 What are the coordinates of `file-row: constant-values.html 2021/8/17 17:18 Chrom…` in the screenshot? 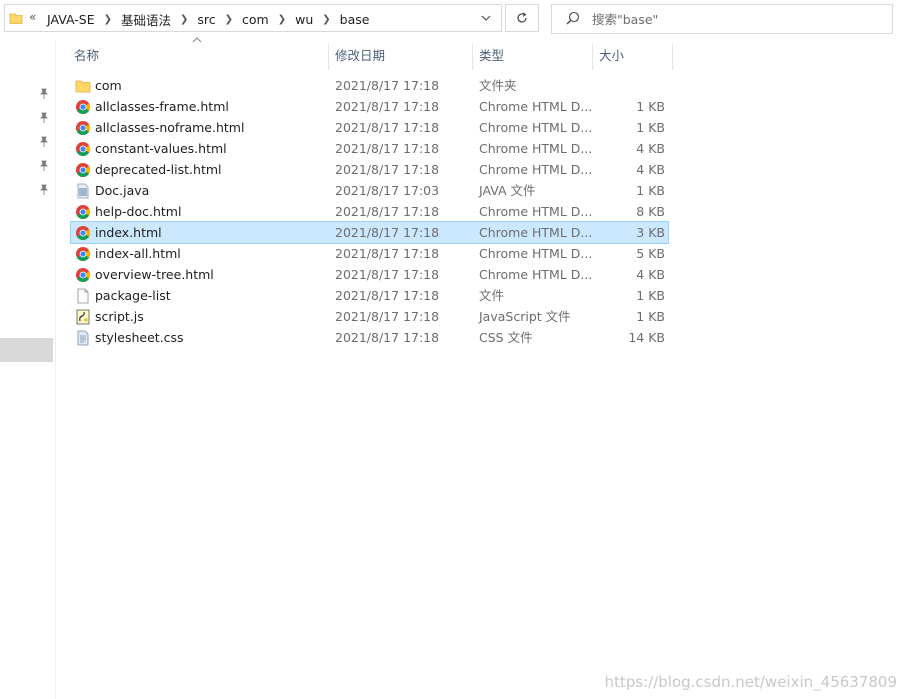 It's located at (369, 148).